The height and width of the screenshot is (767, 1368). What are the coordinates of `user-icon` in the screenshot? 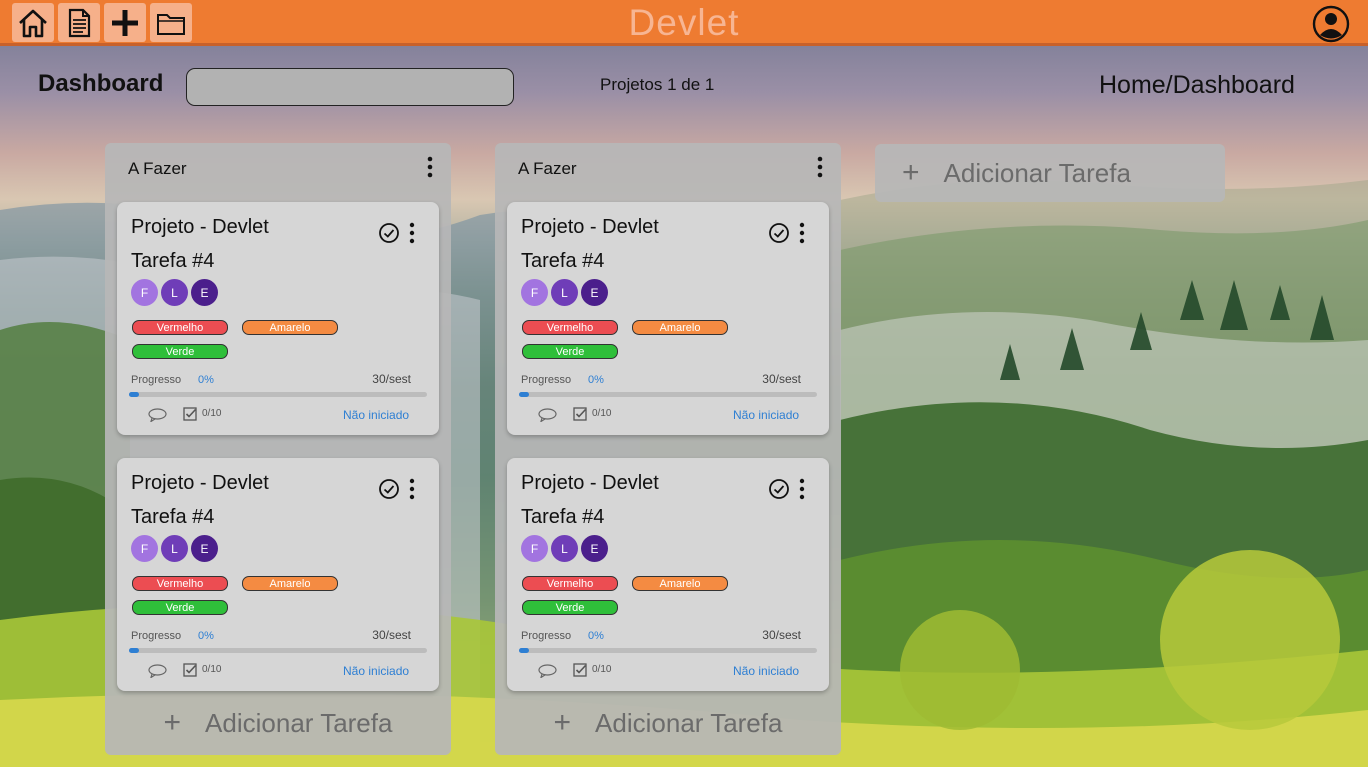 It's located at (1331, 24).